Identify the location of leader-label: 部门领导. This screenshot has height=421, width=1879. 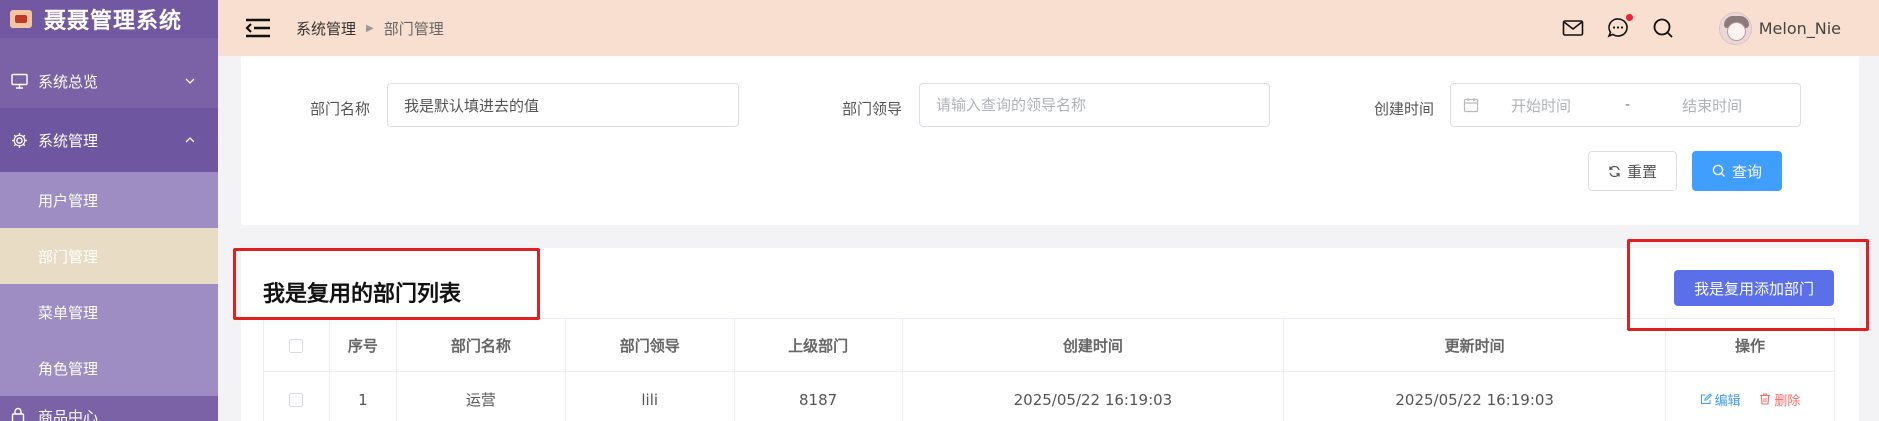
(872, 109).